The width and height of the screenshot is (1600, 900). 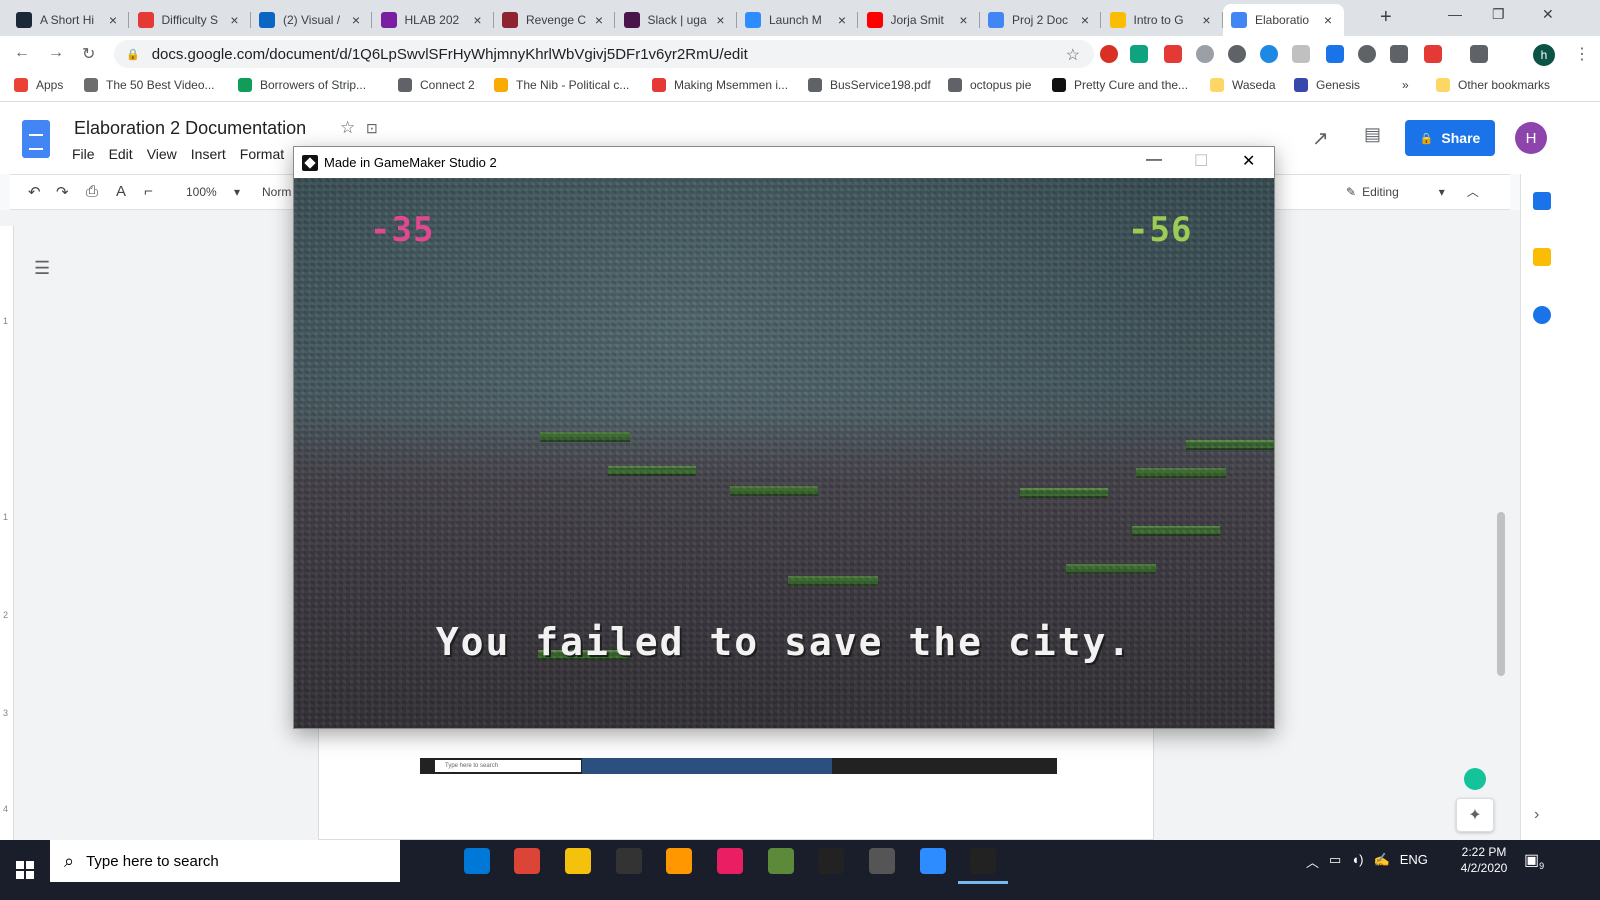 What do you see at coordinates (68, 20) in the screenshot?
I see `browser-tab: A Short Hi ×` at bounding box center [68, 20].